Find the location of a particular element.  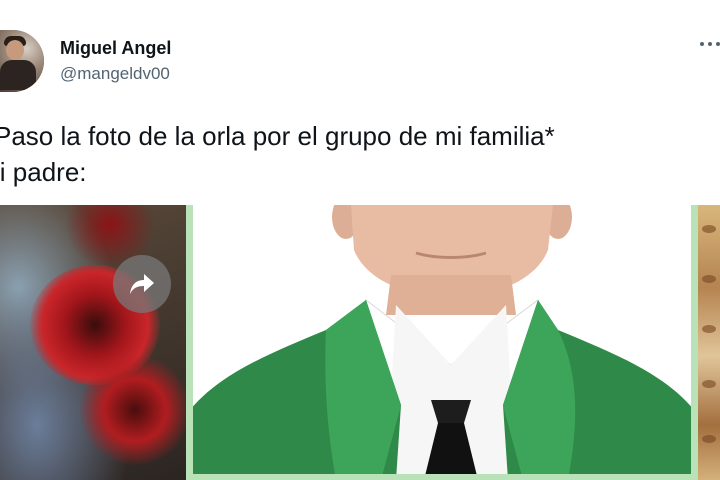

share-arrow-icon is located at coordinates (142, 284).